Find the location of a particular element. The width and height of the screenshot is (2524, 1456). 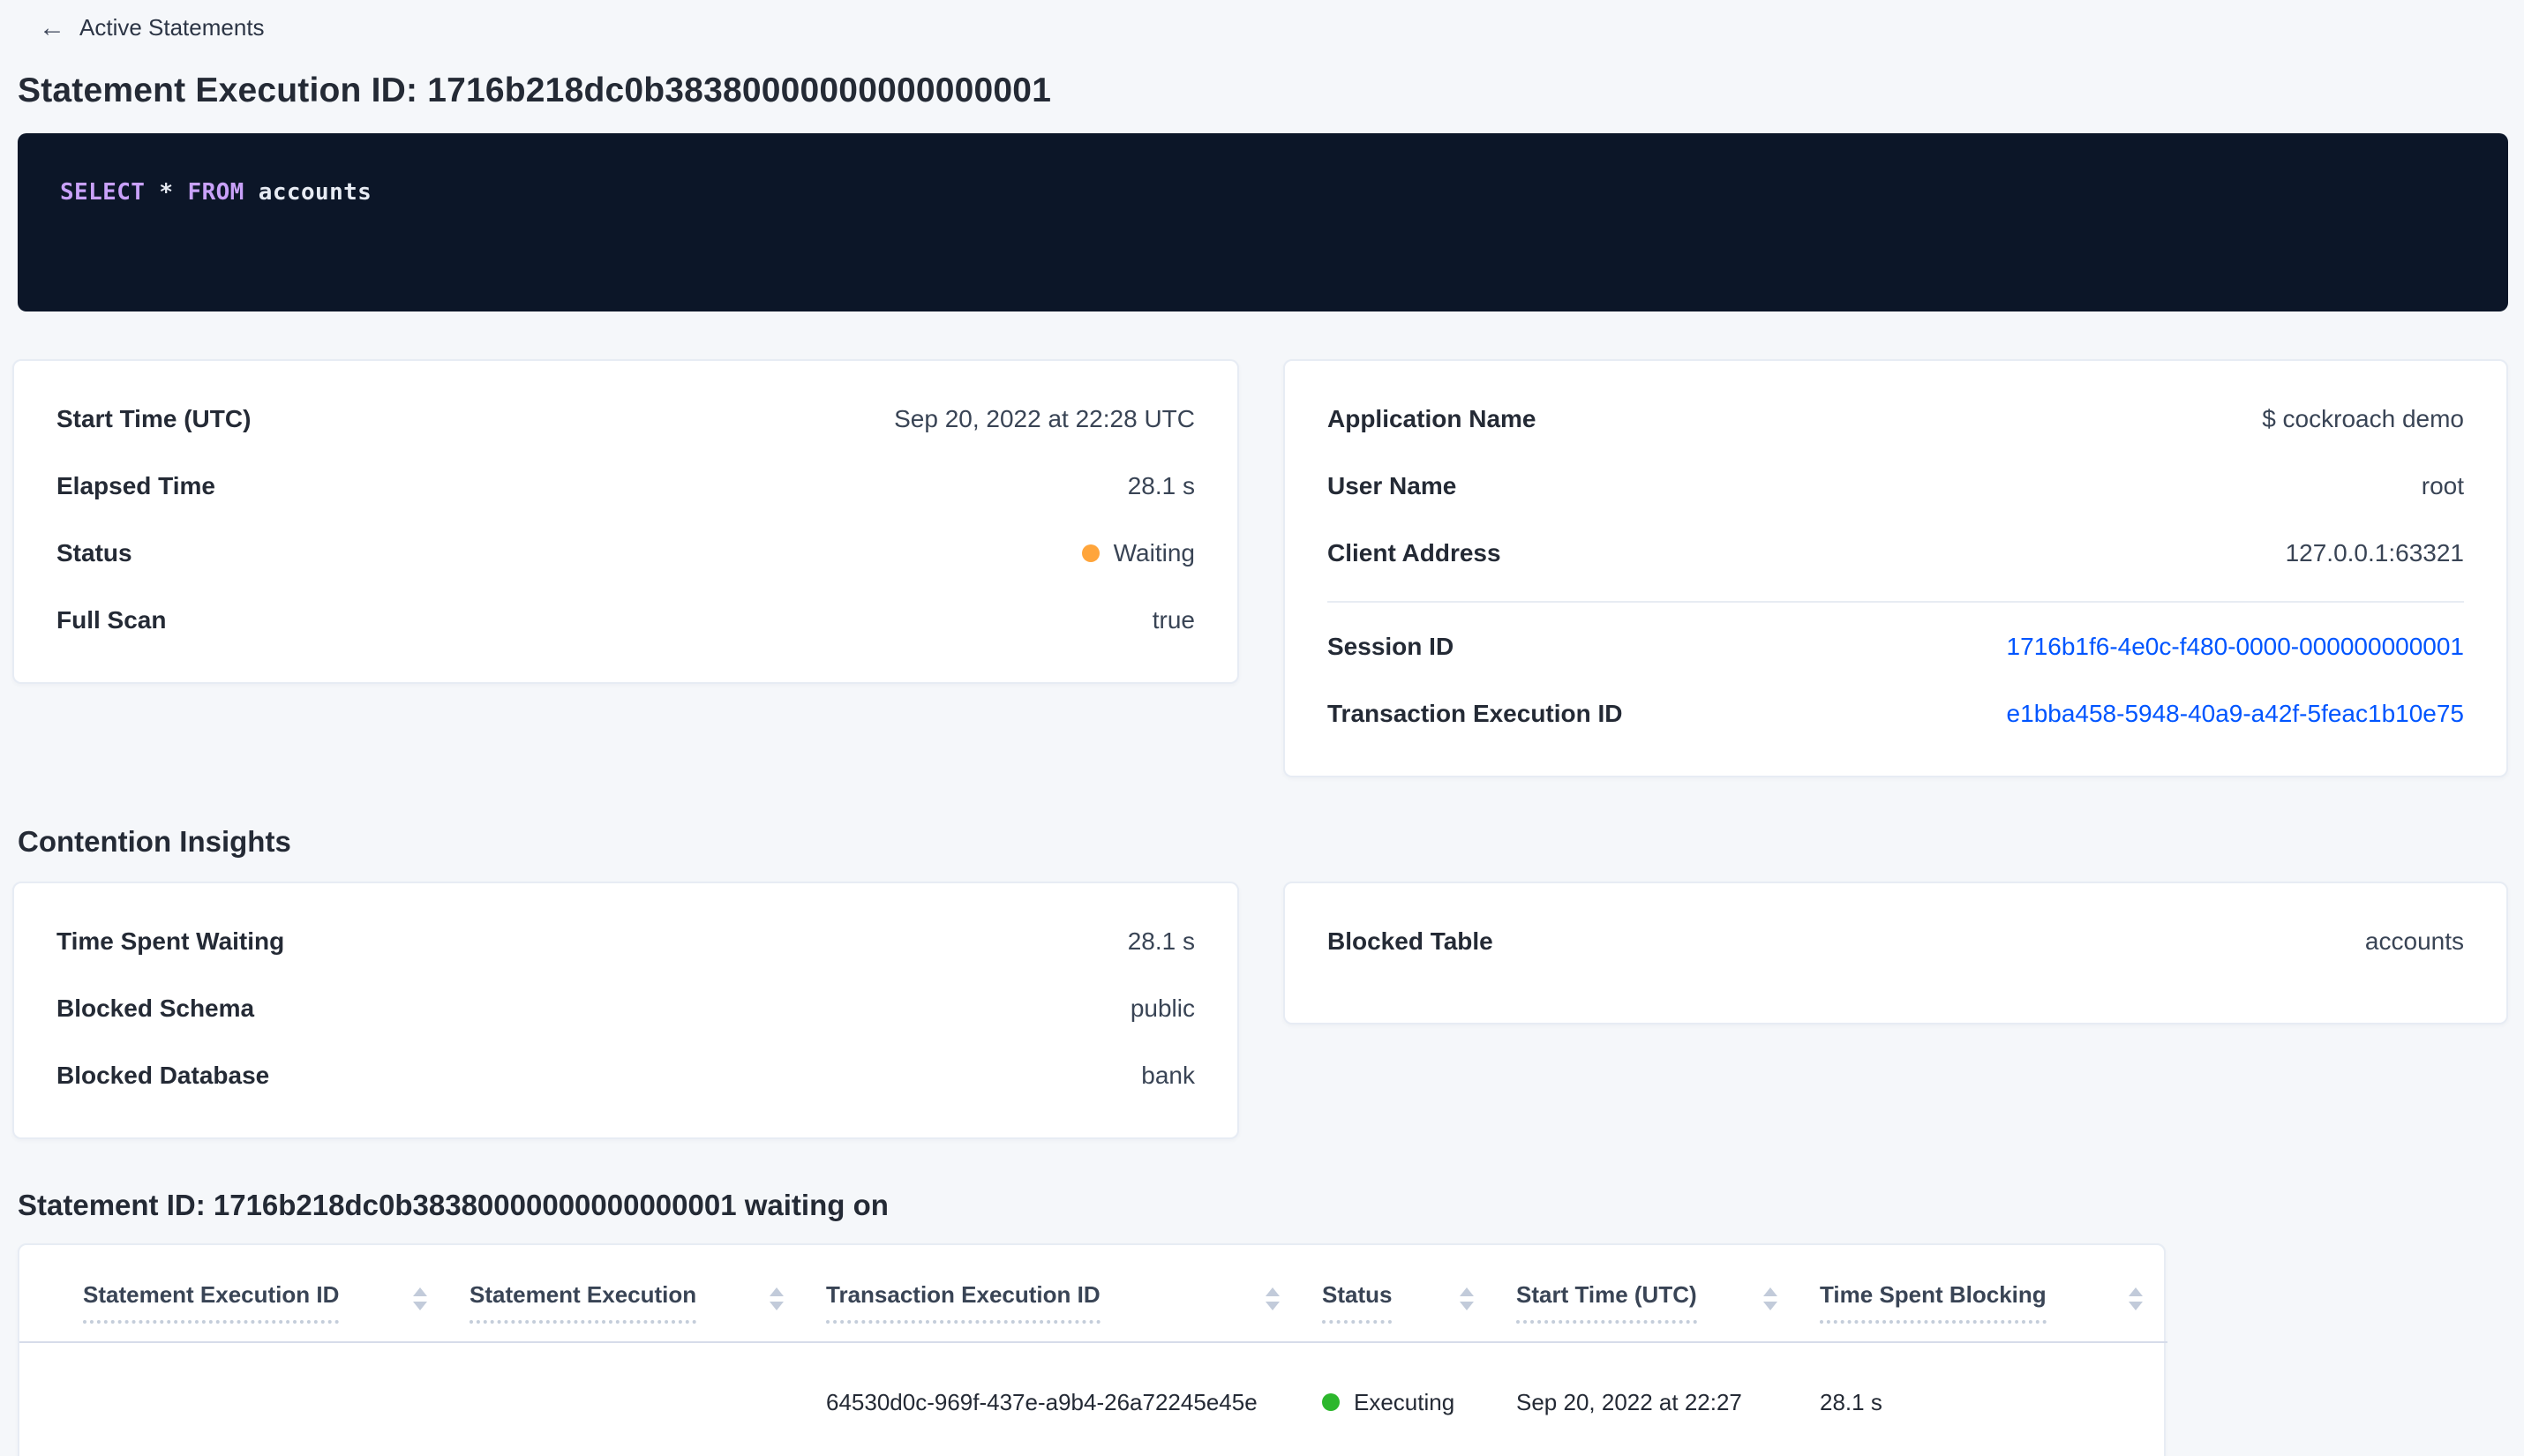

full-scan-value: true is located at coordinates (1173, 620).